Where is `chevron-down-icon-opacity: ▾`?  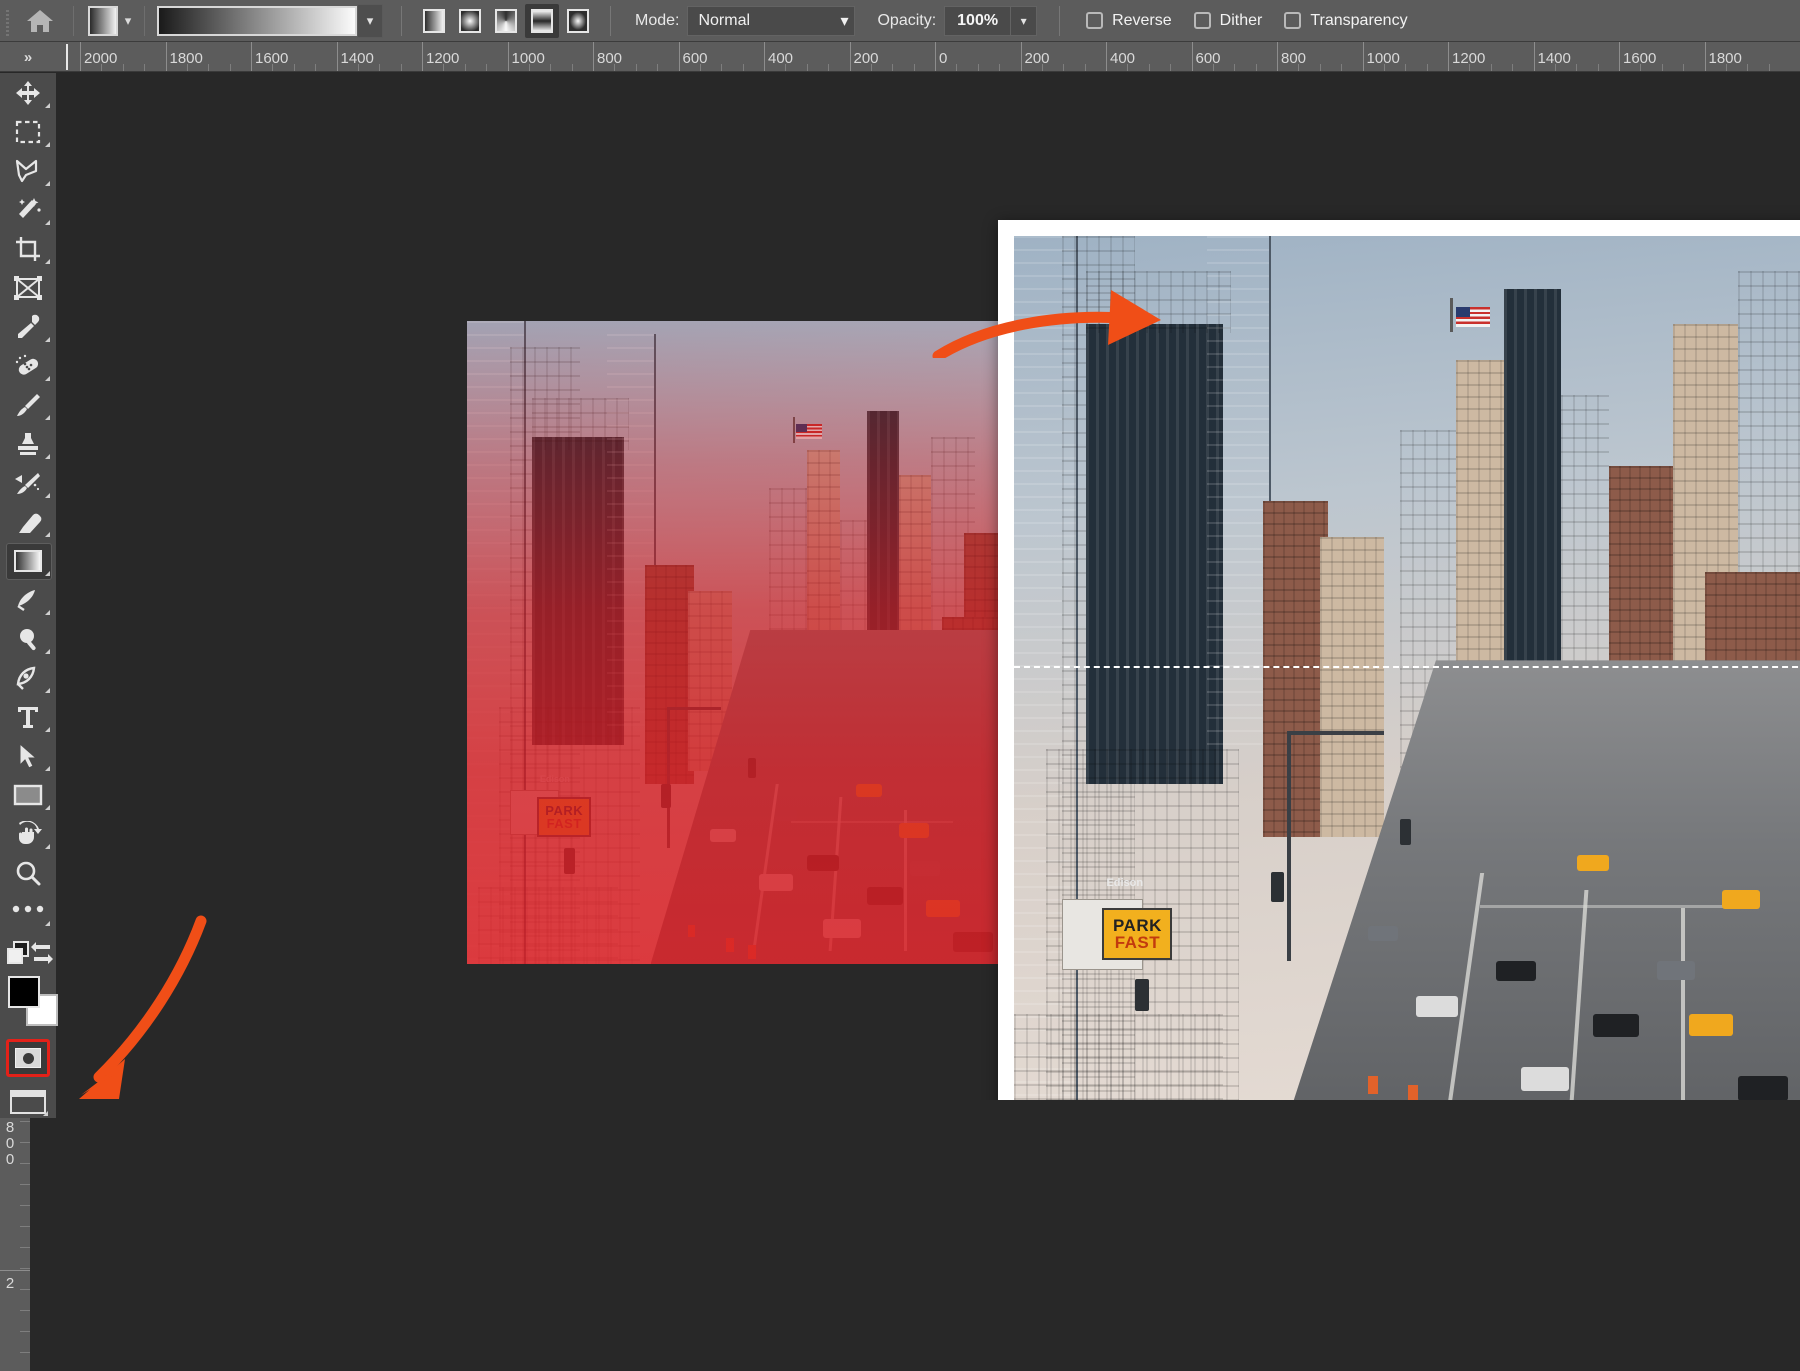
chevron-down-icon-opacity: ▾ is located at coordinates (1023, 20).